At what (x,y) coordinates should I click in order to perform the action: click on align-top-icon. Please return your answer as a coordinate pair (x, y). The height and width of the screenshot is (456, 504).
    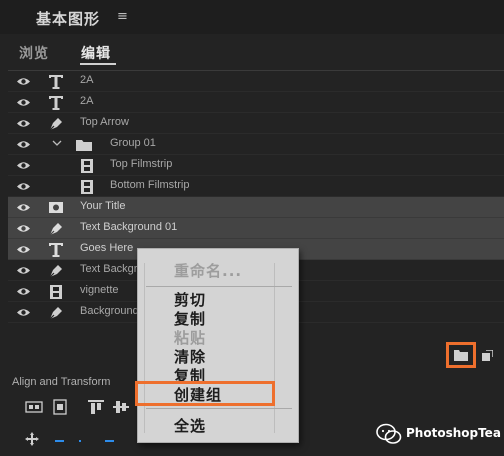
    Looking at the image, I should click on (96, 407).